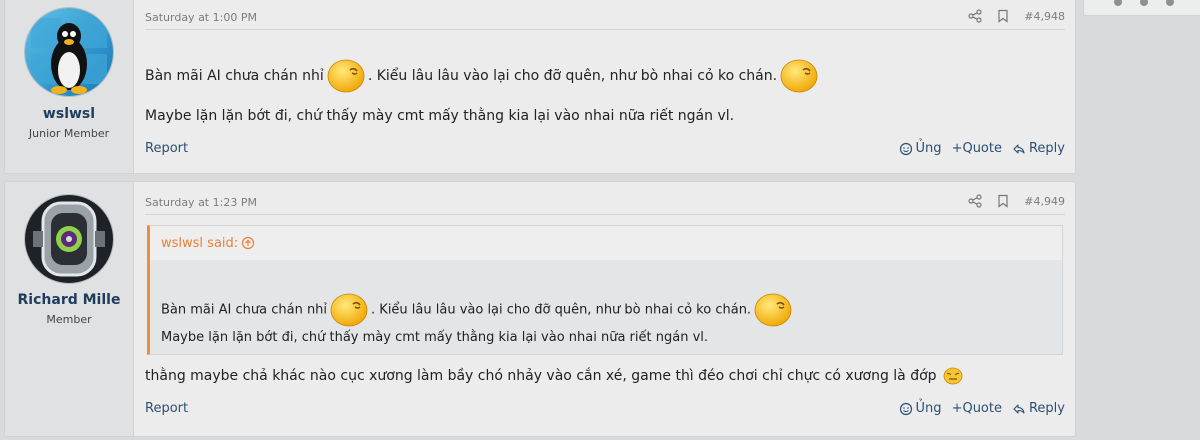 This screenshot has height=440, width=1200. I want to click on user-cell: Richard Mille Member, so click(69, 309).